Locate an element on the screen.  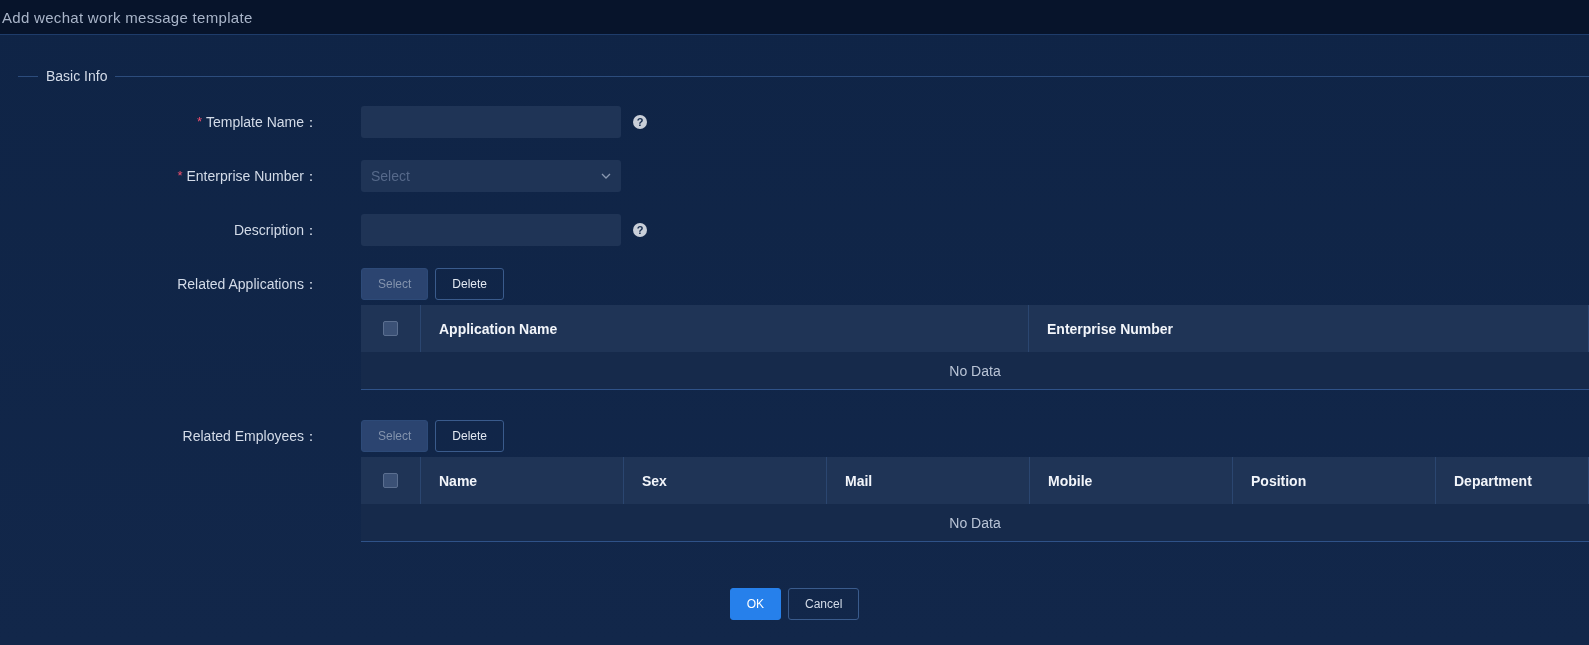
field-label: Related Employees： is located at coordinates (250, 437).